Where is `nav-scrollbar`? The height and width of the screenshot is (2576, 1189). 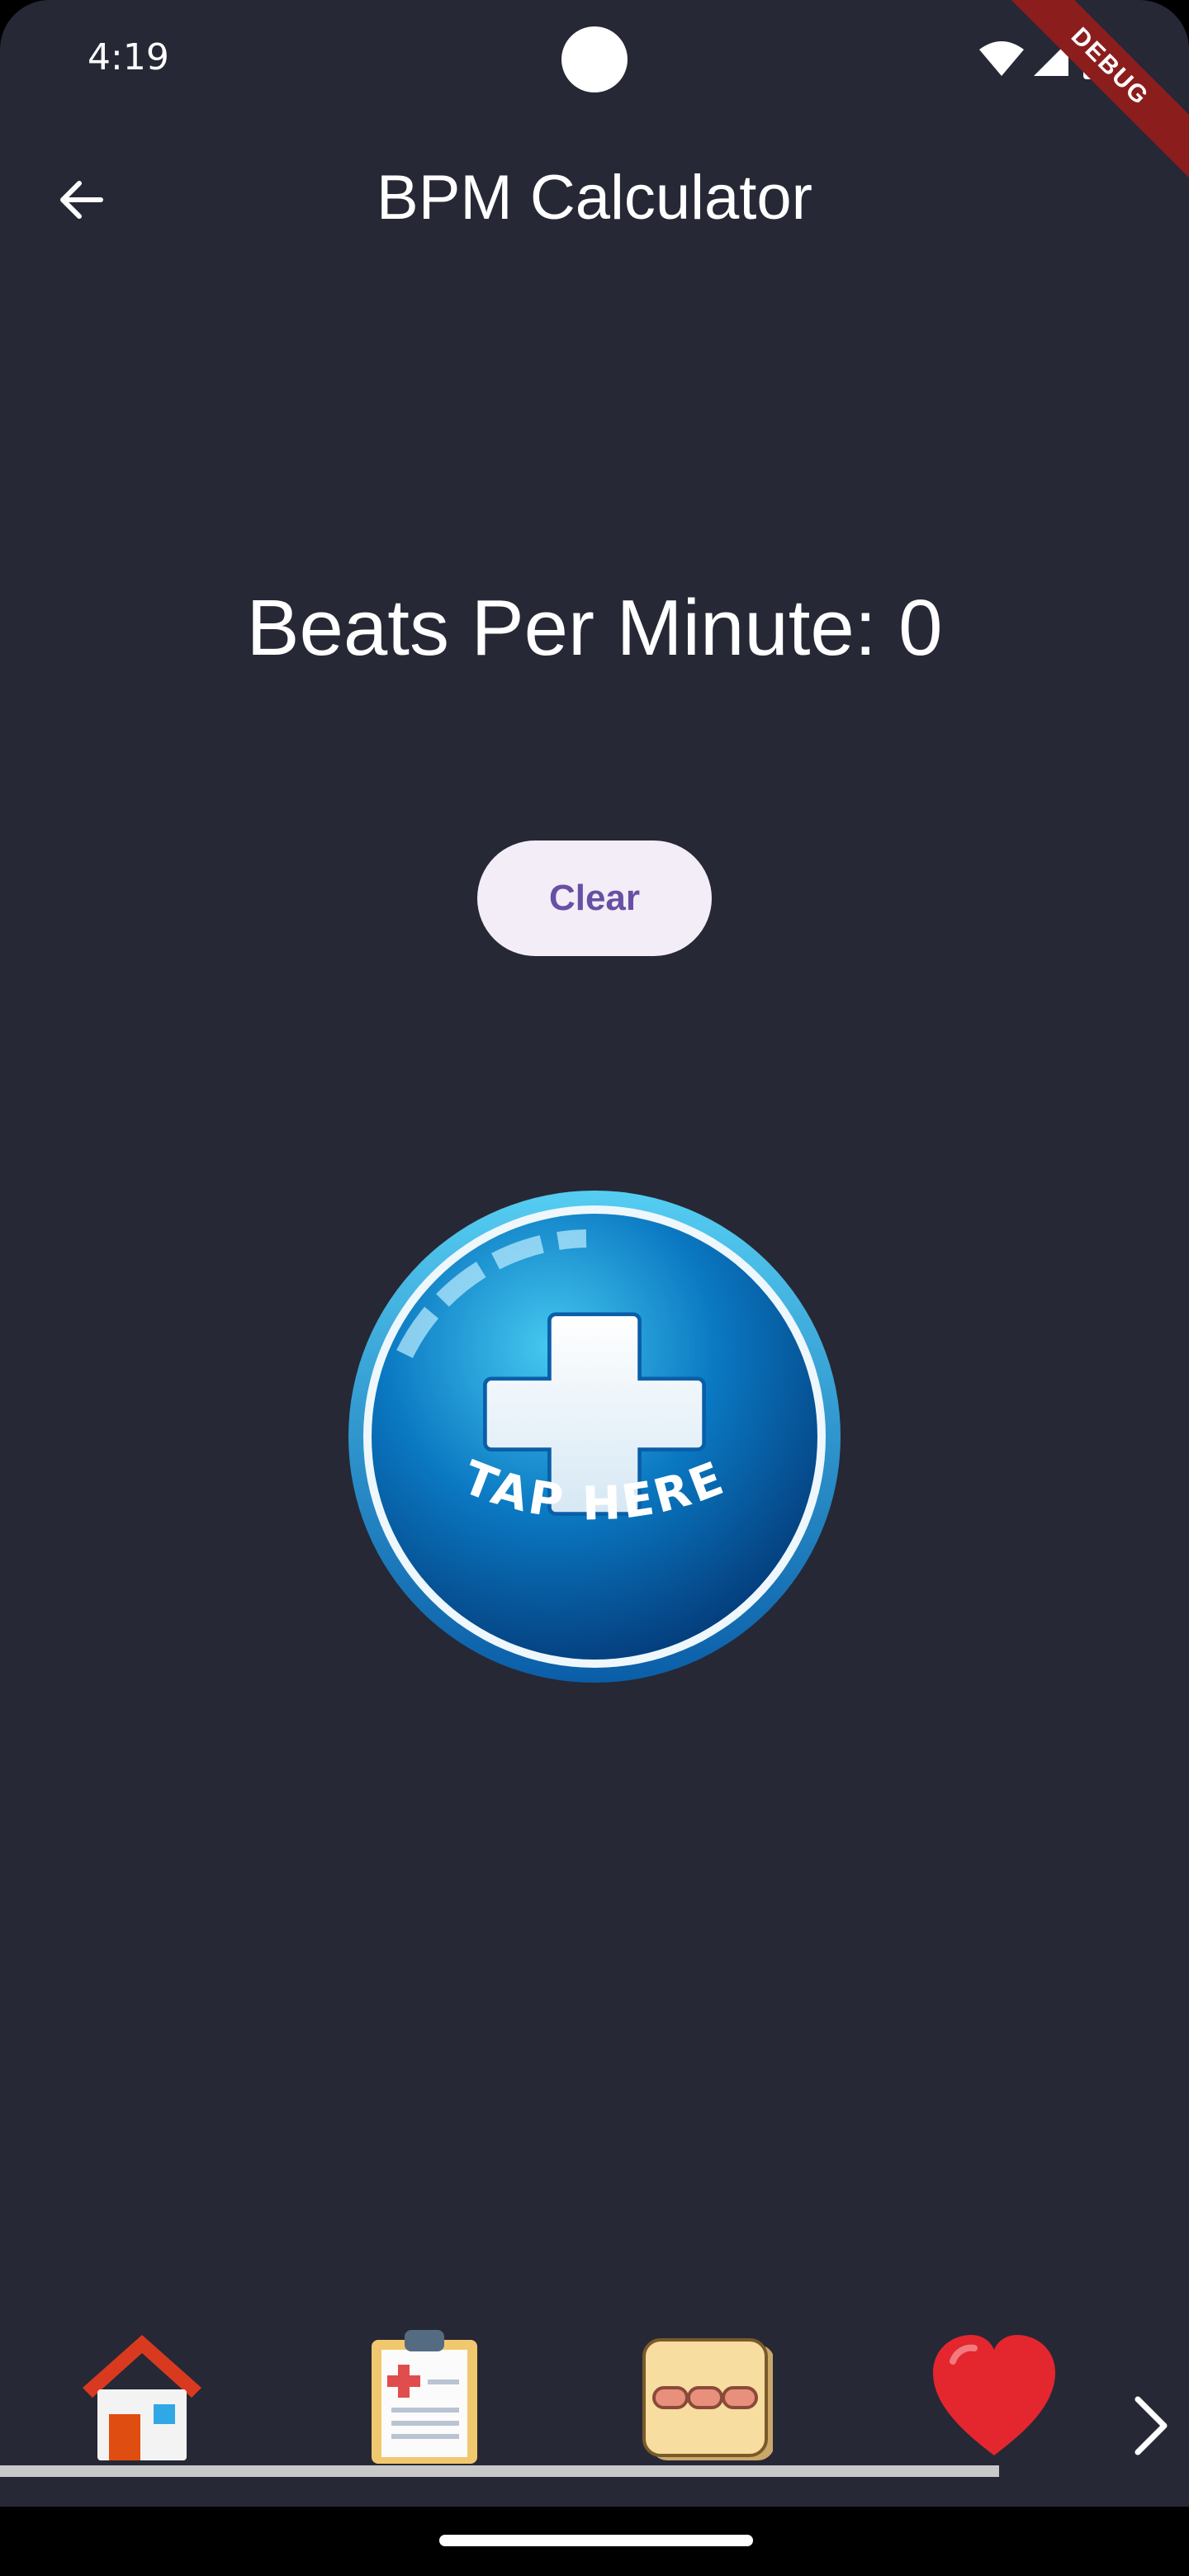
nav-scrollbar is located at coordinates (499, 2471).